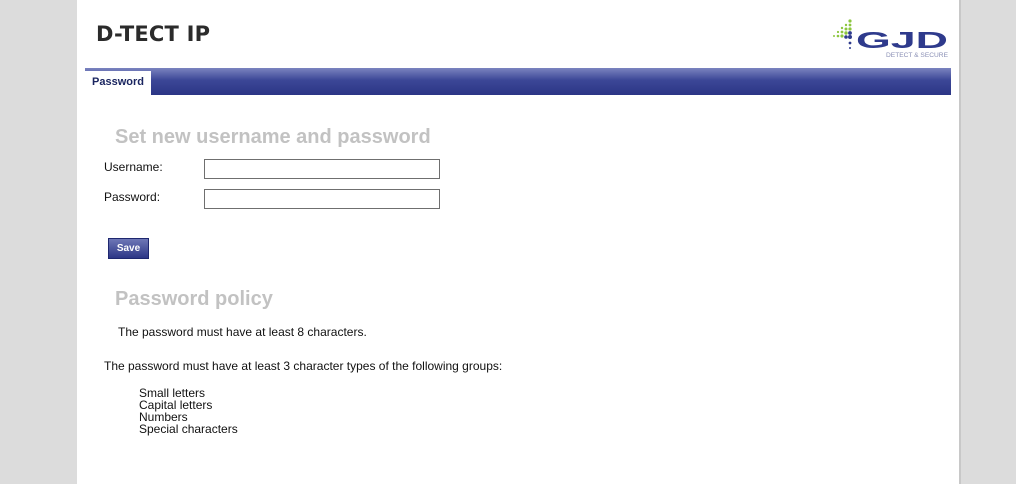 This screenshot has width=1016, height=484. What do you see at coordinates (322, 199) in the screenshot?
I see `password-input` at bounding box center [322, 199].